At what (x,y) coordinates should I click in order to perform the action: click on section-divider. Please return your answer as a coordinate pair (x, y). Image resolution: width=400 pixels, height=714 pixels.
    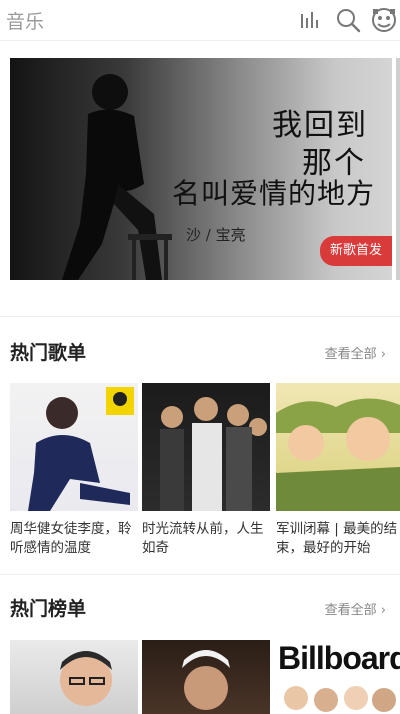
    Looking at the image, I should click on (200, 316).